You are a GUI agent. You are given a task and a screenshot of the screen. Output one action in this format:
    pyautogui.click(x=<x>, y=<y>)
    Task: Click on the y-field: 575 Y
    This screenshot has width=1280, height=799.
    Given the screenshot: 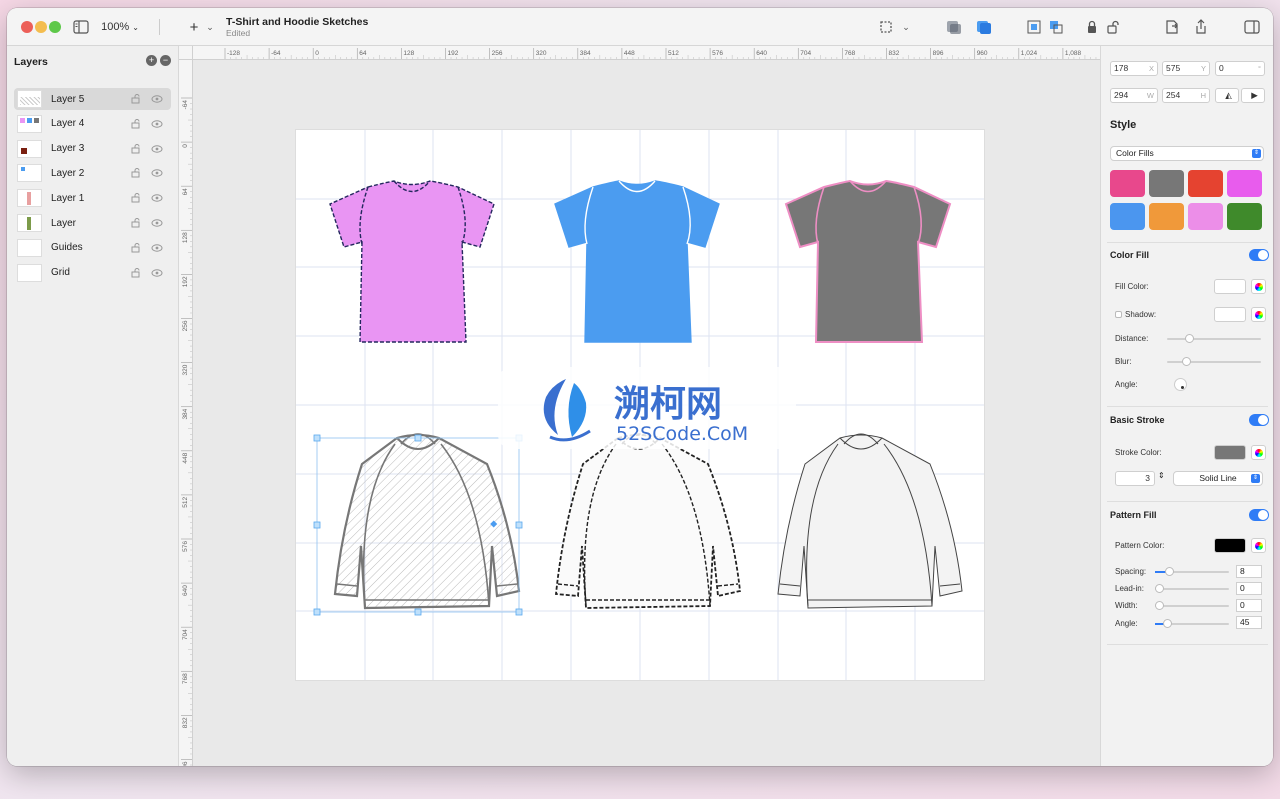 What is the action you would take?
    pyautogui.click(x=1186, y=68)
    